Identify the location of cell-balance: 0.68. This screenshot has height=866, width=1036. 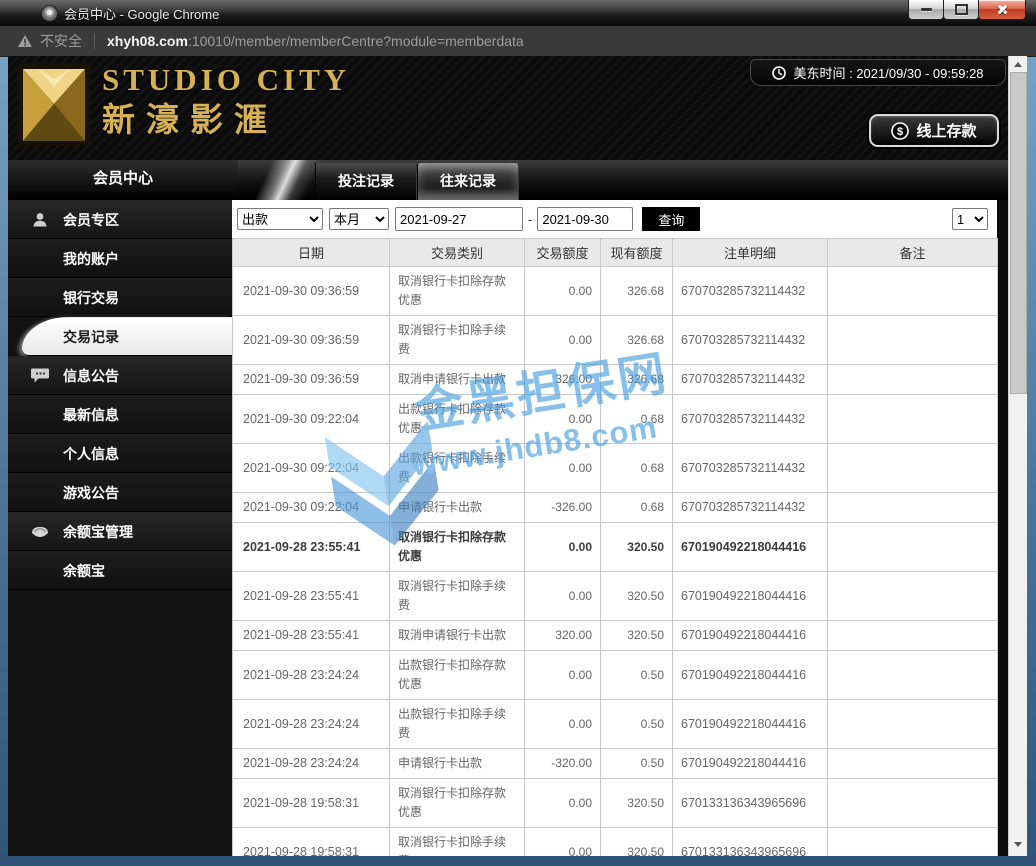
(636, 507).